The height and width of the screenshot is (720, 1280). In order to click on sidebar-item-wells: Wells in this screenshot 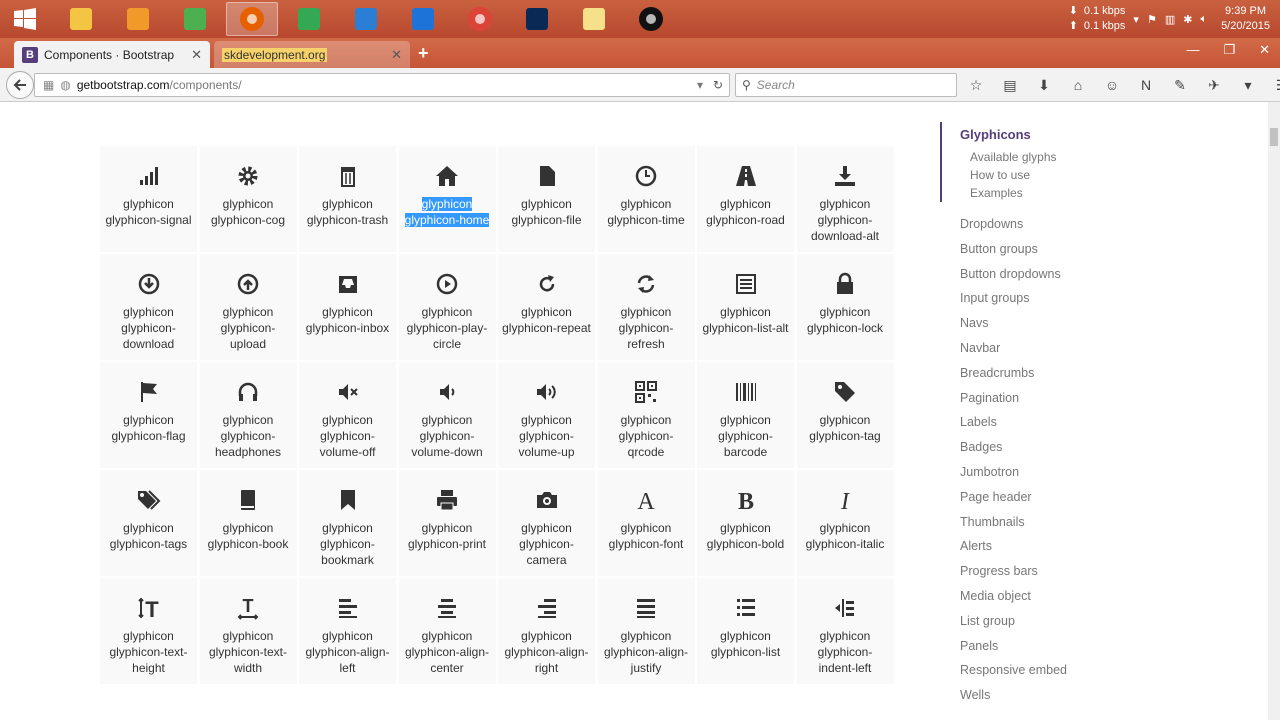, I will do `click(1050, 695)`.